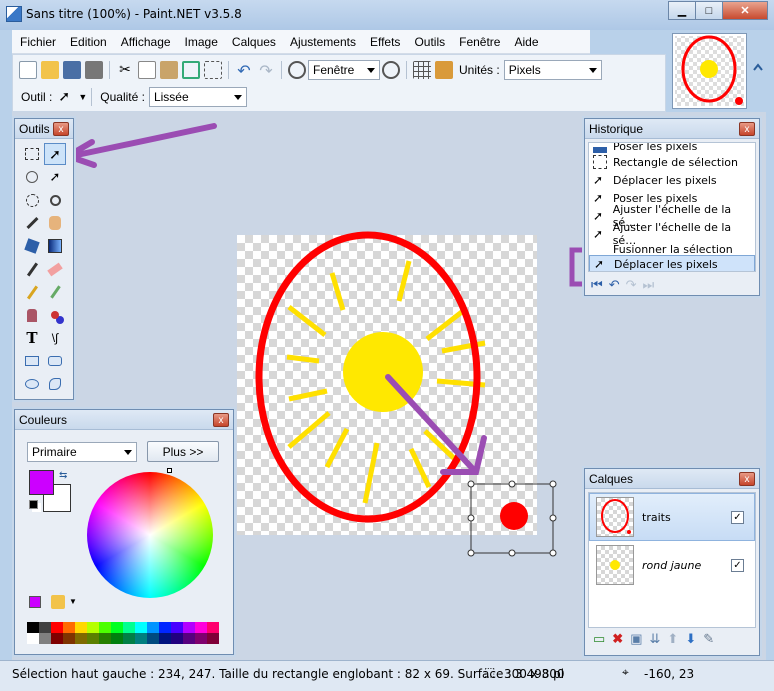 This screenshot has width=774, height=691. Describe the element at coordinates (344, 70) in the screenshot. I see `zoom-combo: Fenêtre` at that location.